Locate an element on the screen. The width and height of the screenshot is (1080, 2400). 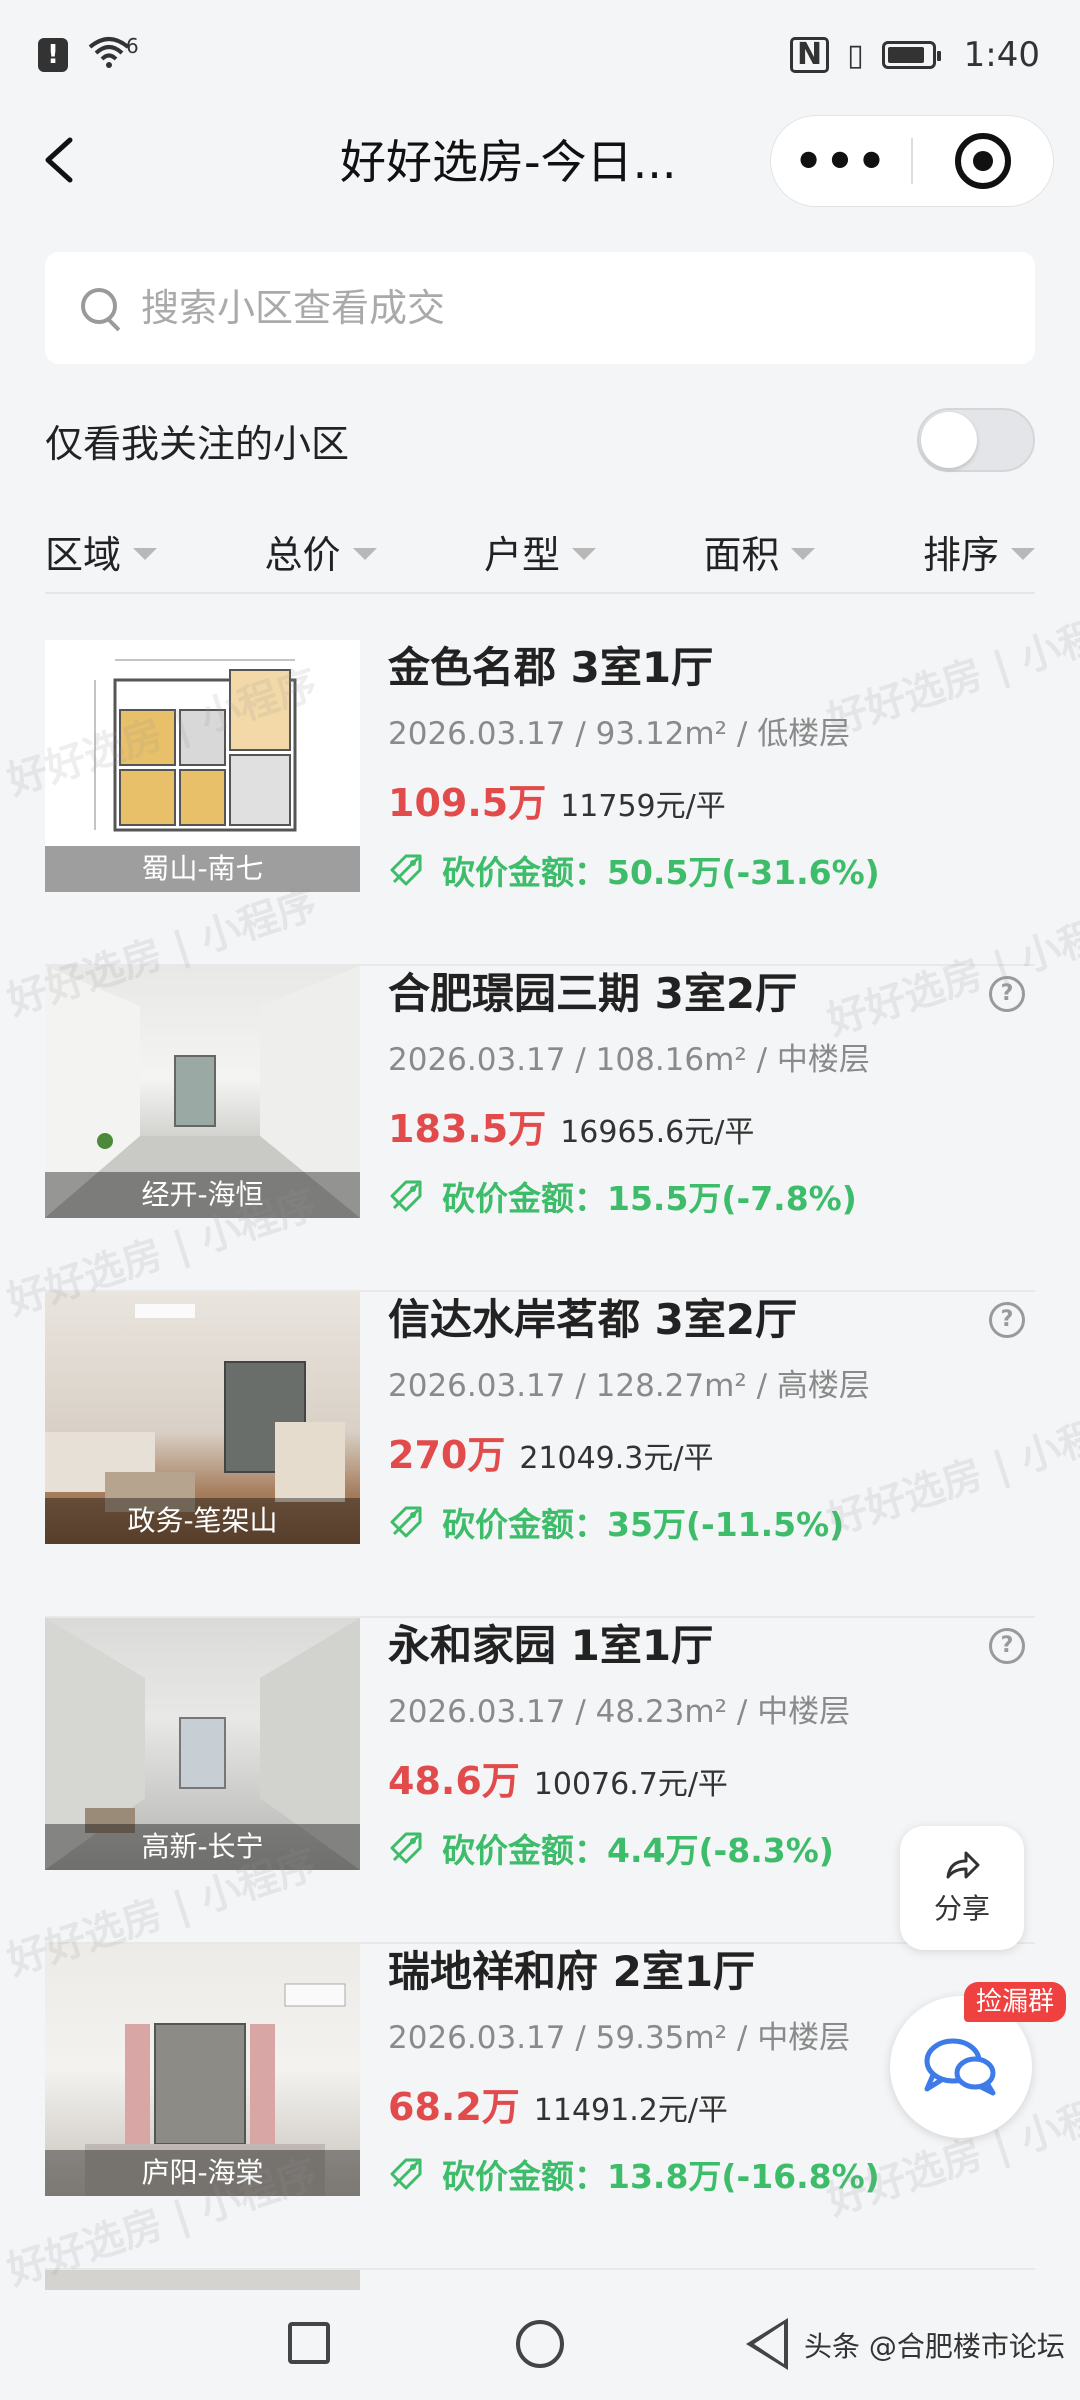
home-button is located at coordinates (540, 2344).